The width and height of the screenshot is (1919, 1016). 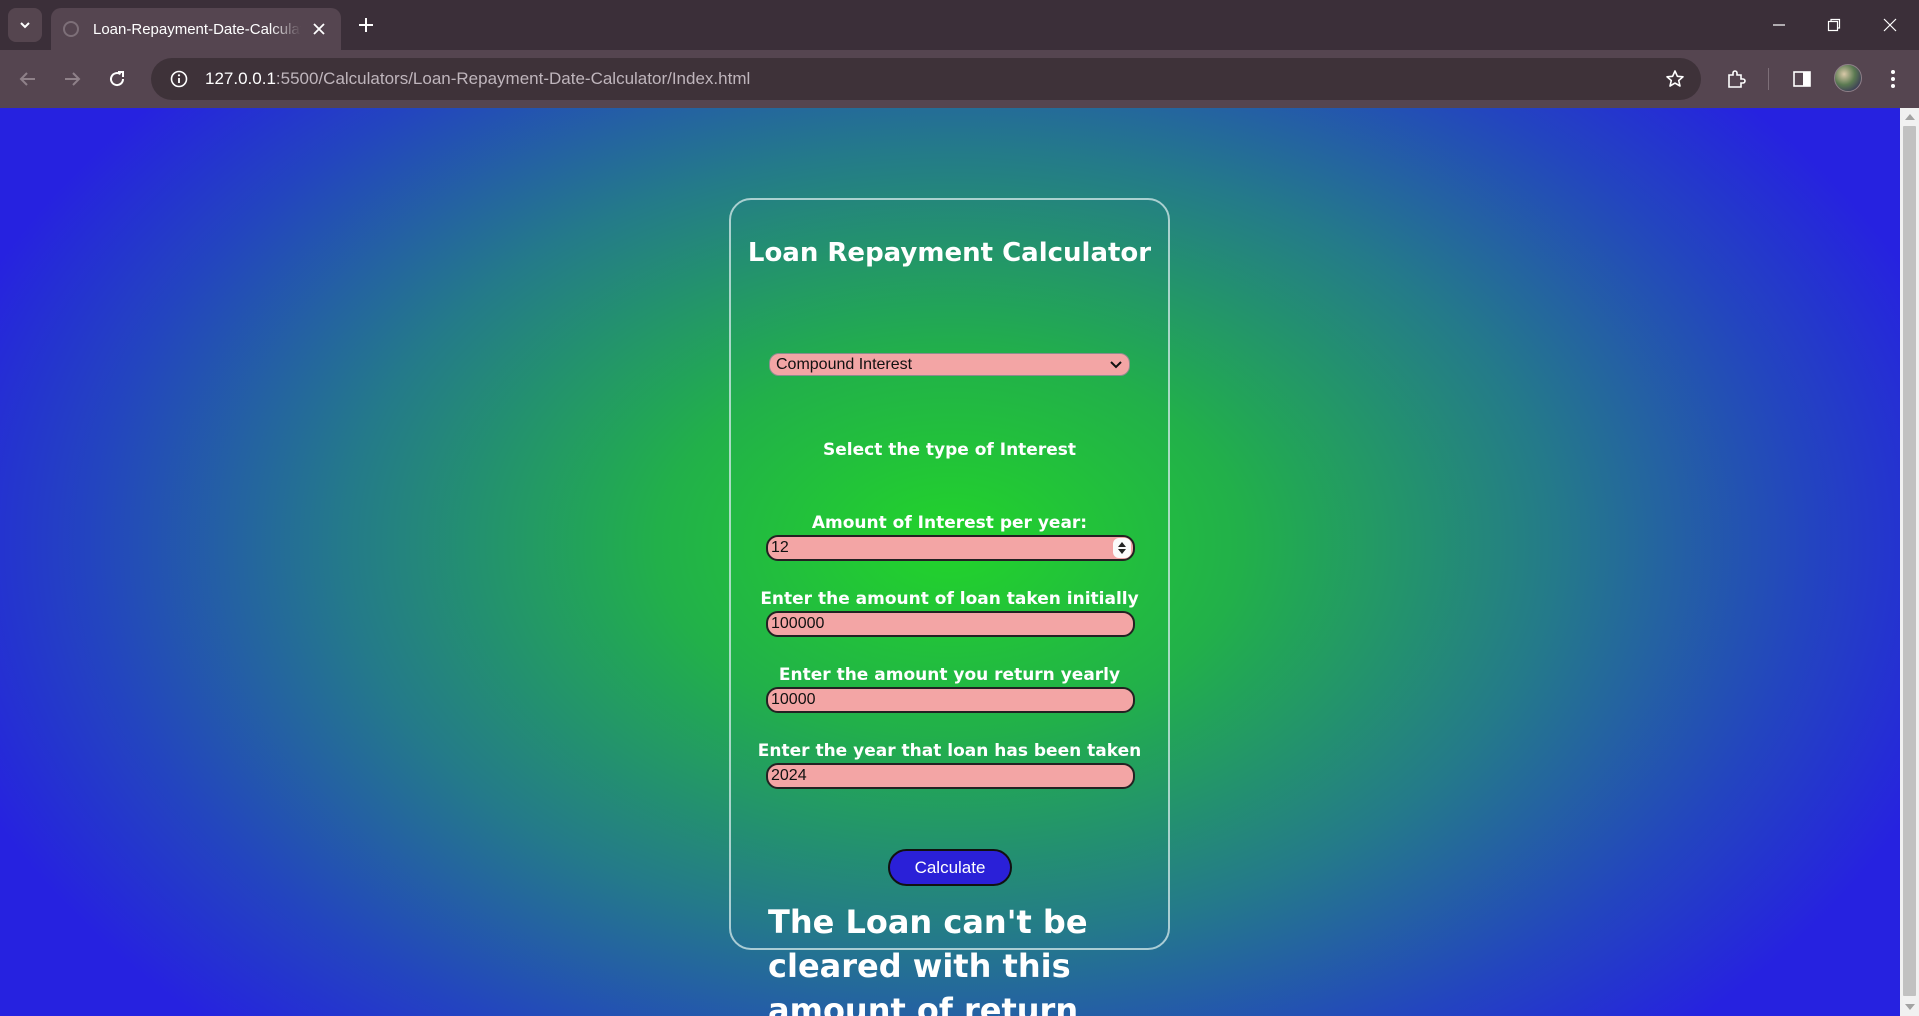 I want to click on interest-type-select: Compound Interest, so click(x=949, y=364).